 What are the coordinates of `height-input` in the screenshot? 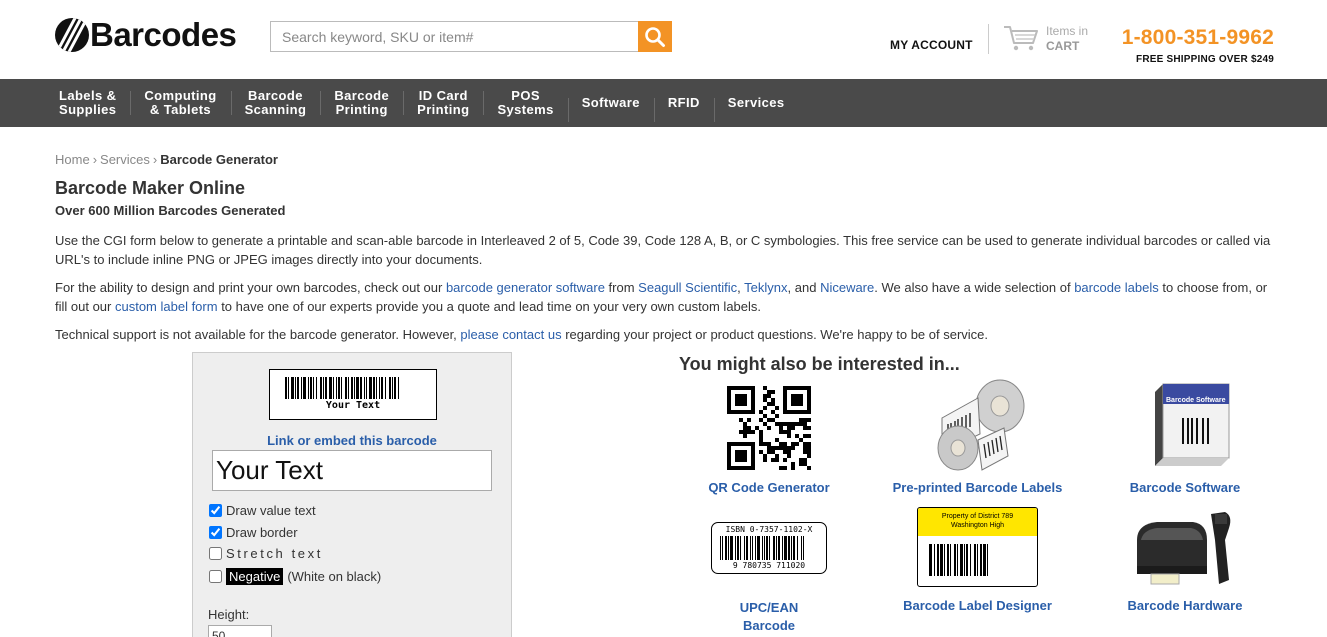 It's located at (240, 631).